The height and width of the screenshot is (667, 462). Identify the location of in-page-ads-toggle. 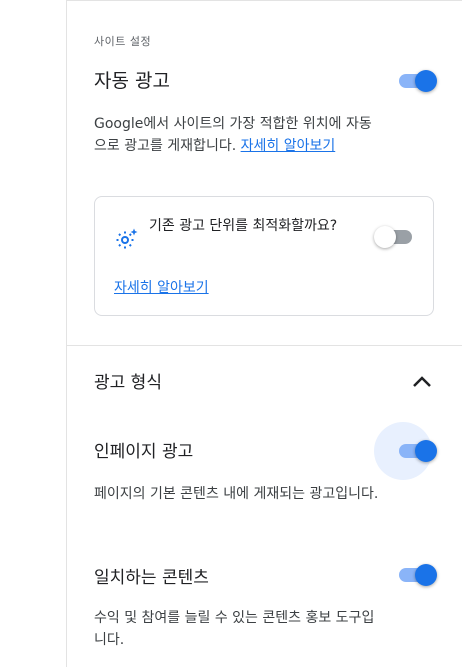
(418, 451).